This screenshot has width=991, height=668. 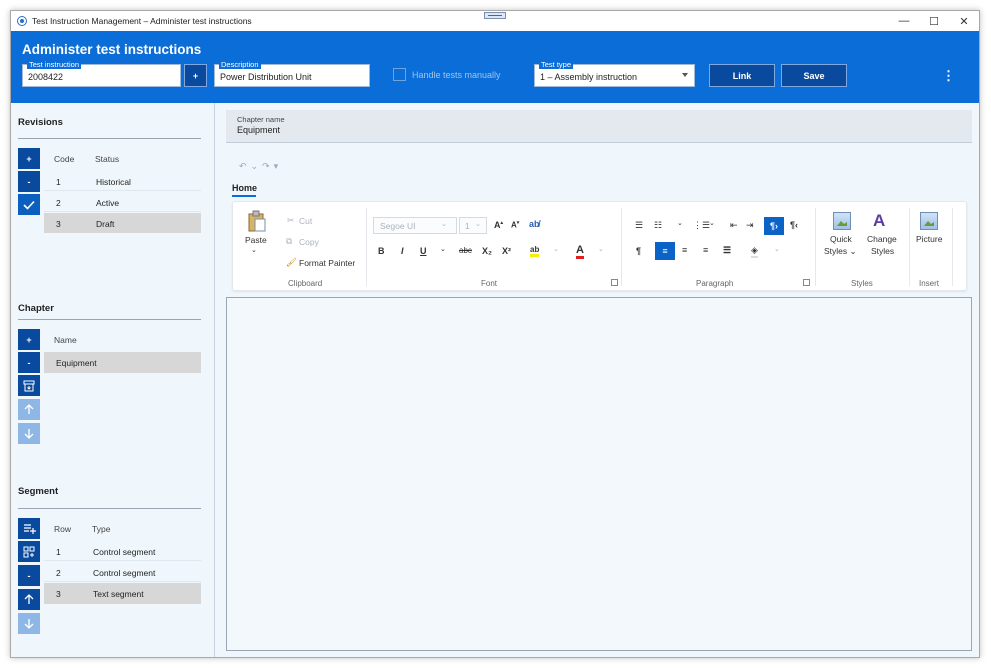 I want to click on remove-revision-button: -, so click(x=29, y=181).